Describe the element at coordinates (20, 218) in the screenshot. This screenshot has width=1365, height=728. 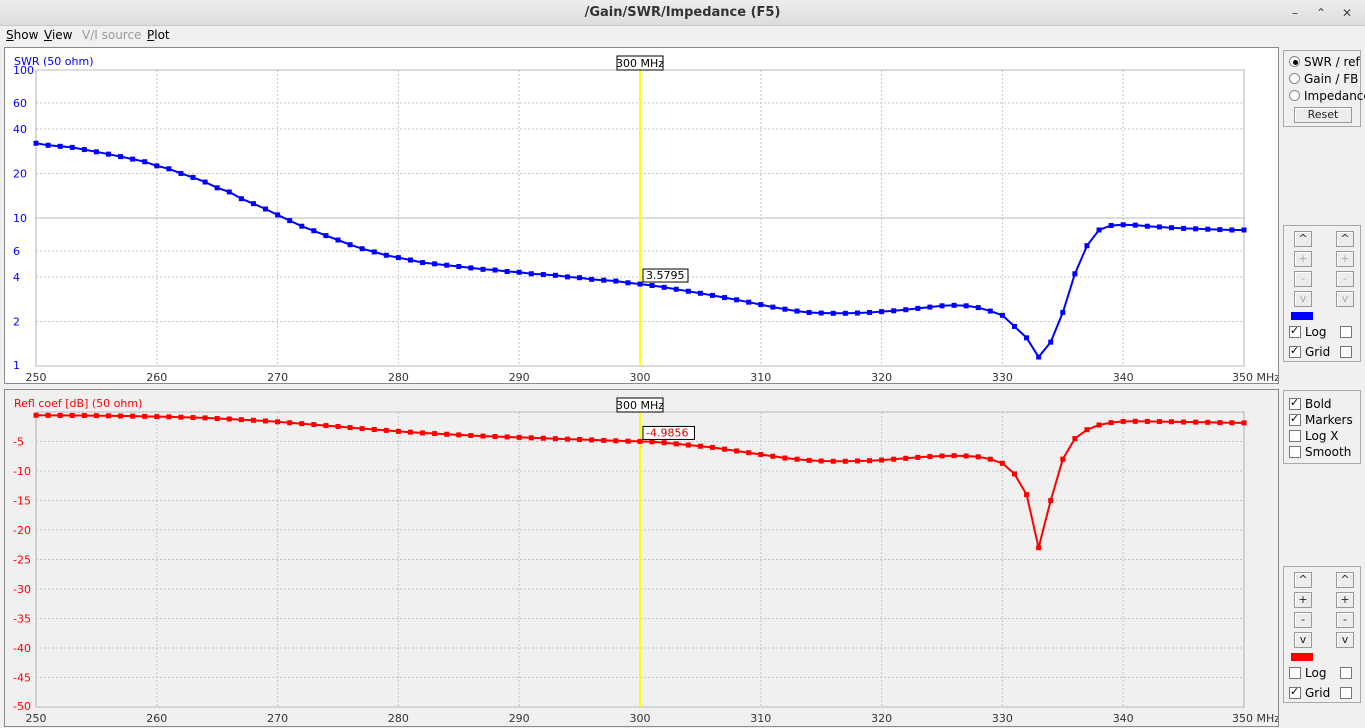
I see `y-tick-label: 10` at that location.